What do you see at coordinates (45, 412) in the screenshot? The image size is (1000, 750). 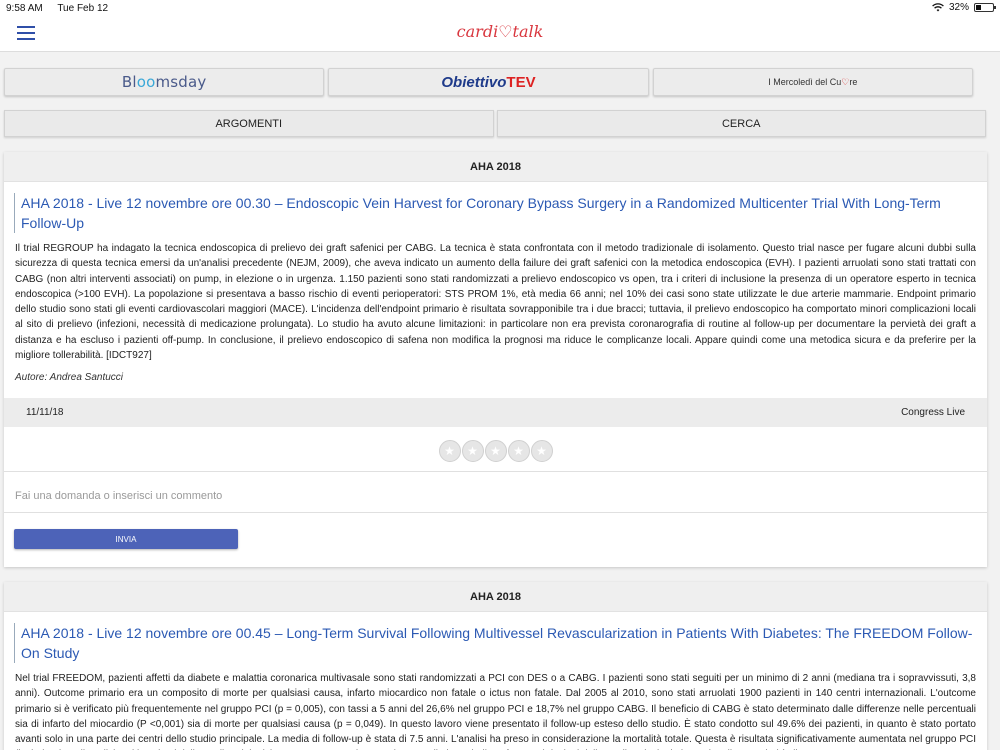 I see `article-date: 11/11/18` at bounding box center [45, 412].